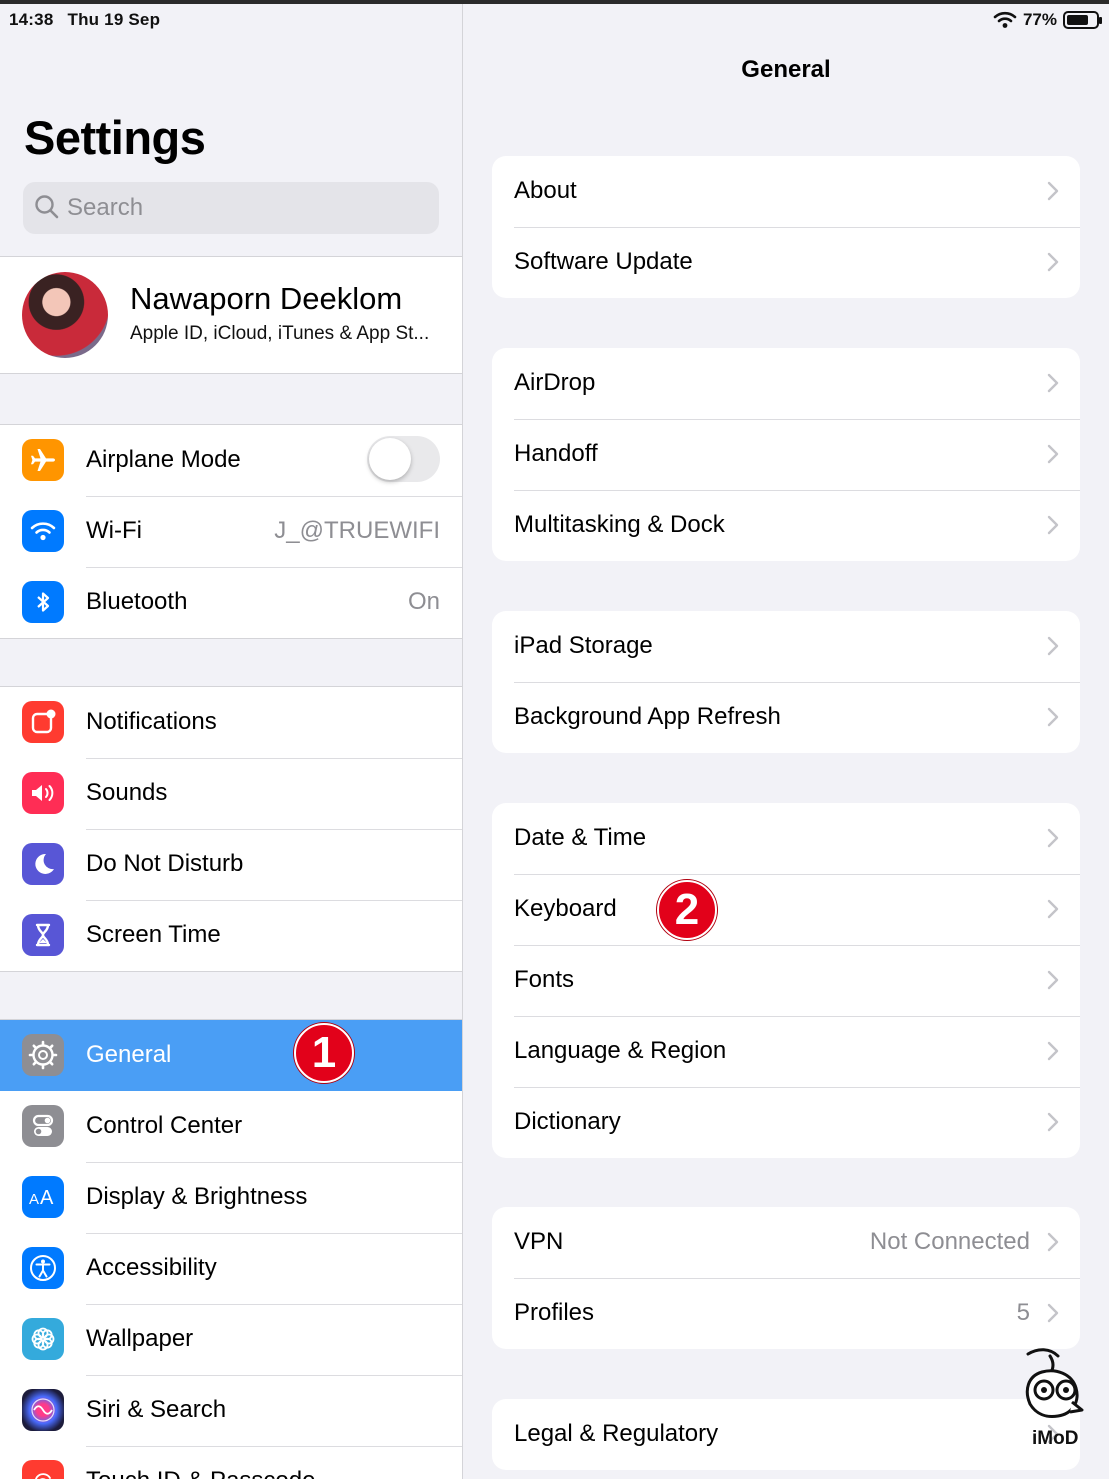 This screenshot has height=1479, width=1109. I want to click on fingerprint-icon, so click(43, 1469).